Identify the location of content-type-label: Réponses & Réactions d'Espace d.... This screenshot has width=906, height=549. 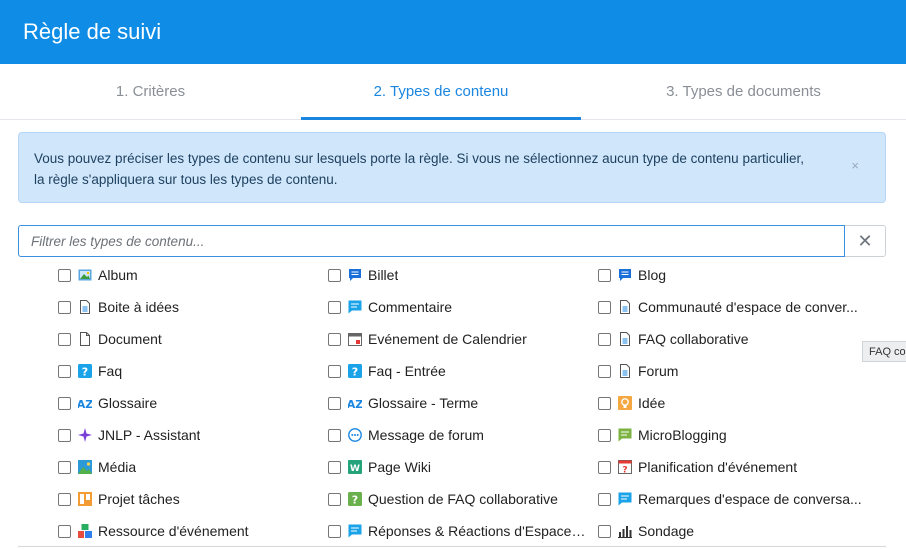
(478, 531).